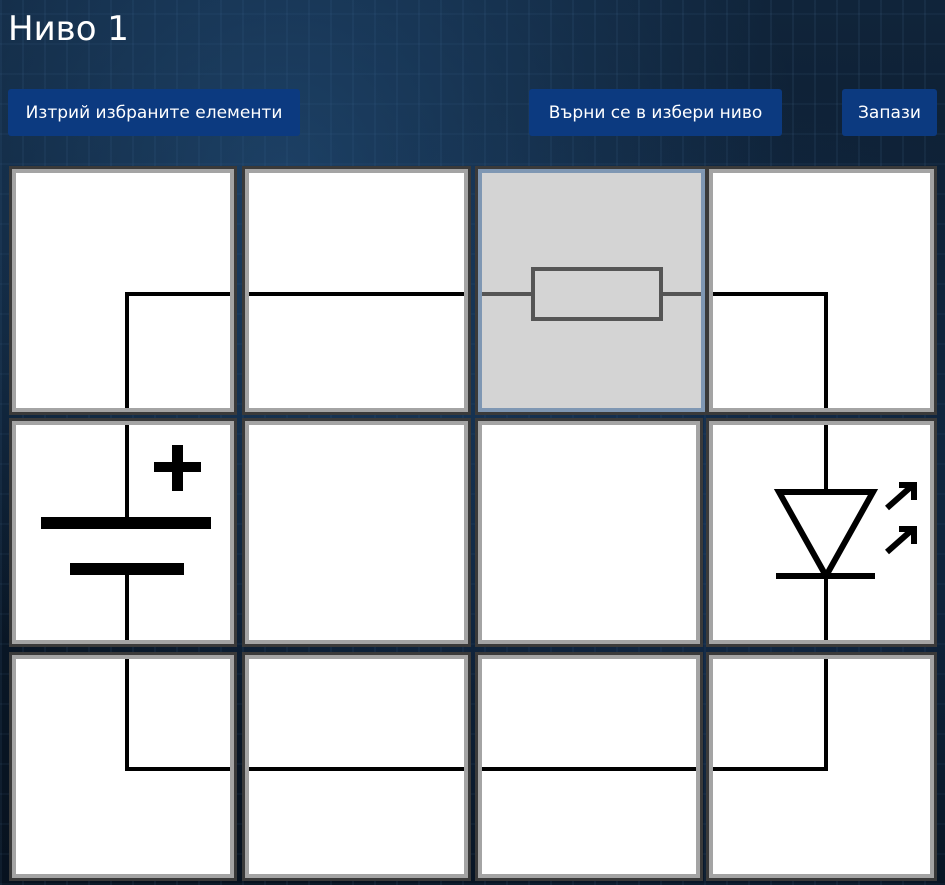  What do you see at coordinates (591, 294) in the screenshot?
I see `resistor-icon` at bounding box center [591, 294].